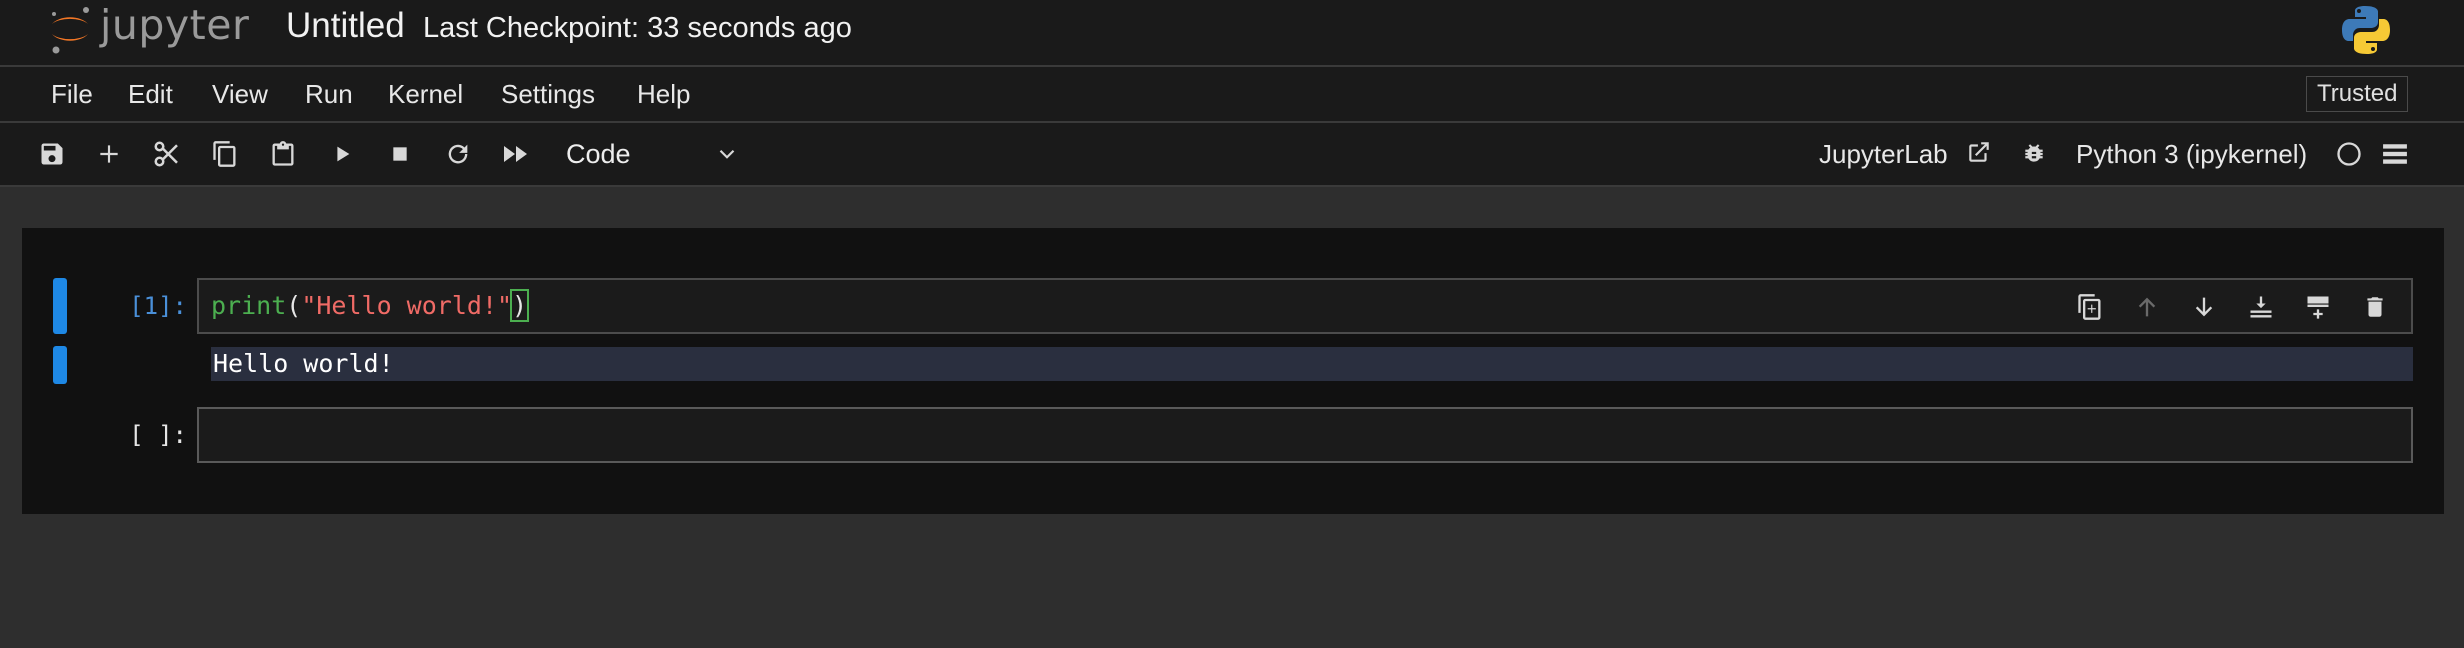  What do you see at coordinates (70, 30) in the screenshot?
I see `jupyter-logo-icon` at bounding box center [70, 30].